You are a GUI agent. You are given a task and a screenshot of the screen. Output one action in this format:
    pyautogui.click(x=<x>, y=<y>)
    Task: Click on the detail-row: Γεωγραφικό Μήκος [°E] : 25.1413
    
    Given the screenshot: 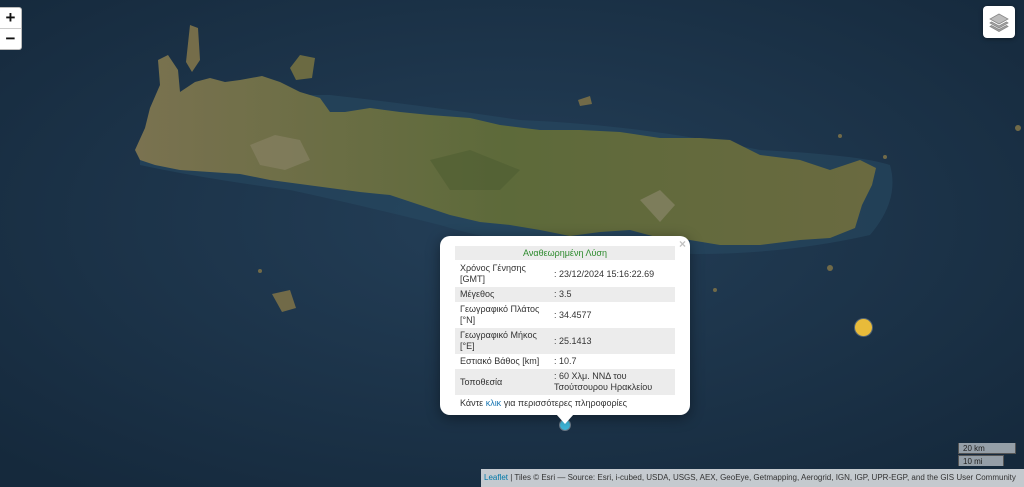 What is the action you would take?
    pyautogui.click(x=565, y=341)
    